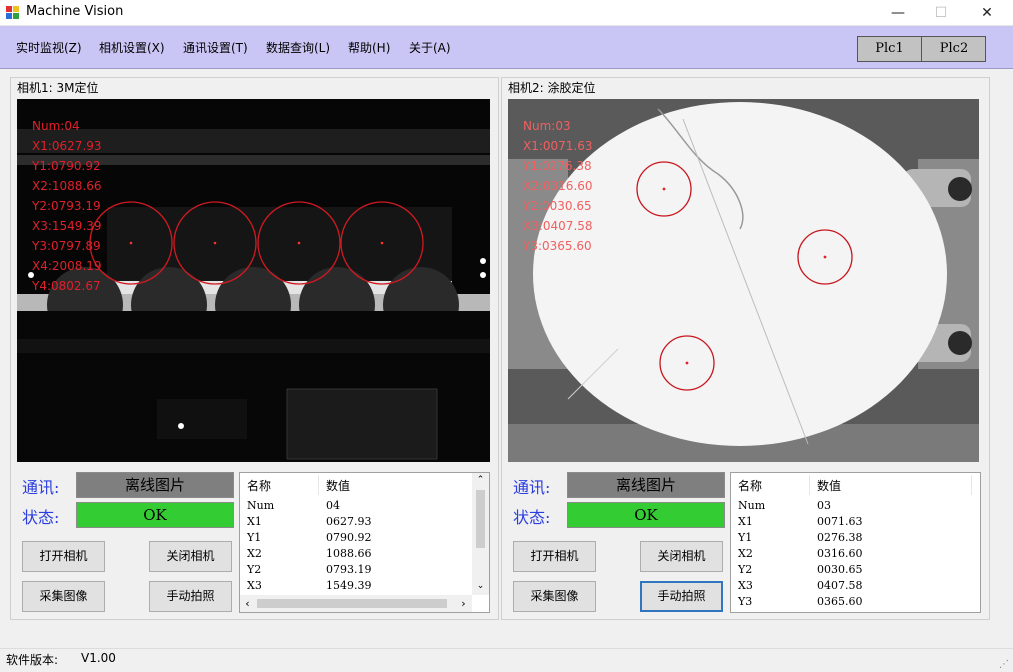  I want to click on camera2-comm-value: 离线图片, so click(646, 485).